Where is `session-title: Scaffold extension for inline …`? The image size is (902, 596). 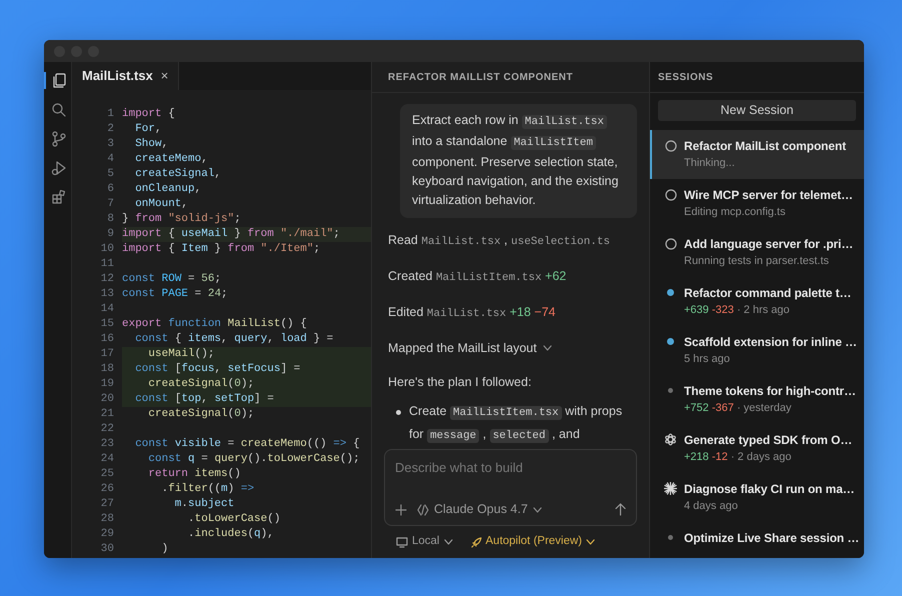 session-title: Scaffold extension for inline … is located at coordinates (770, 342).